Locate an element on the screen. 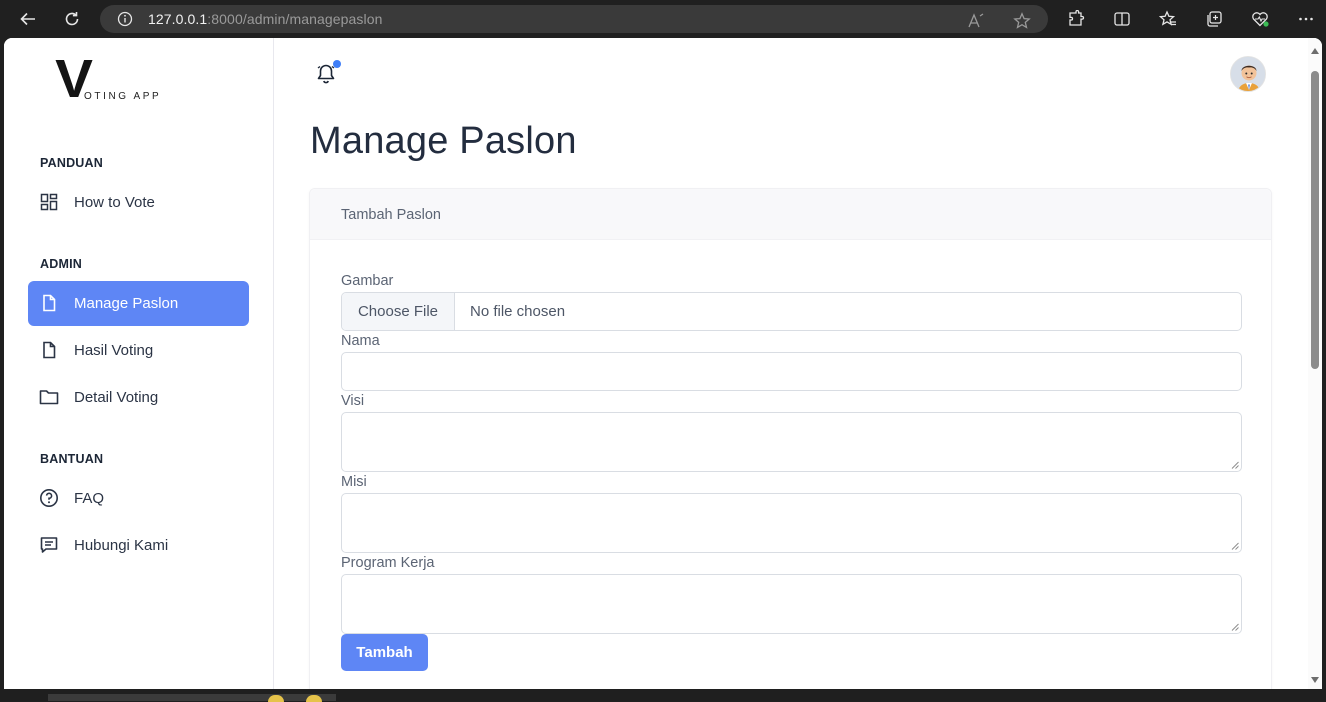  browser-toolbar: 127.0.0.1:8000/admin/managepaslon is located at coordinates (663, 19).